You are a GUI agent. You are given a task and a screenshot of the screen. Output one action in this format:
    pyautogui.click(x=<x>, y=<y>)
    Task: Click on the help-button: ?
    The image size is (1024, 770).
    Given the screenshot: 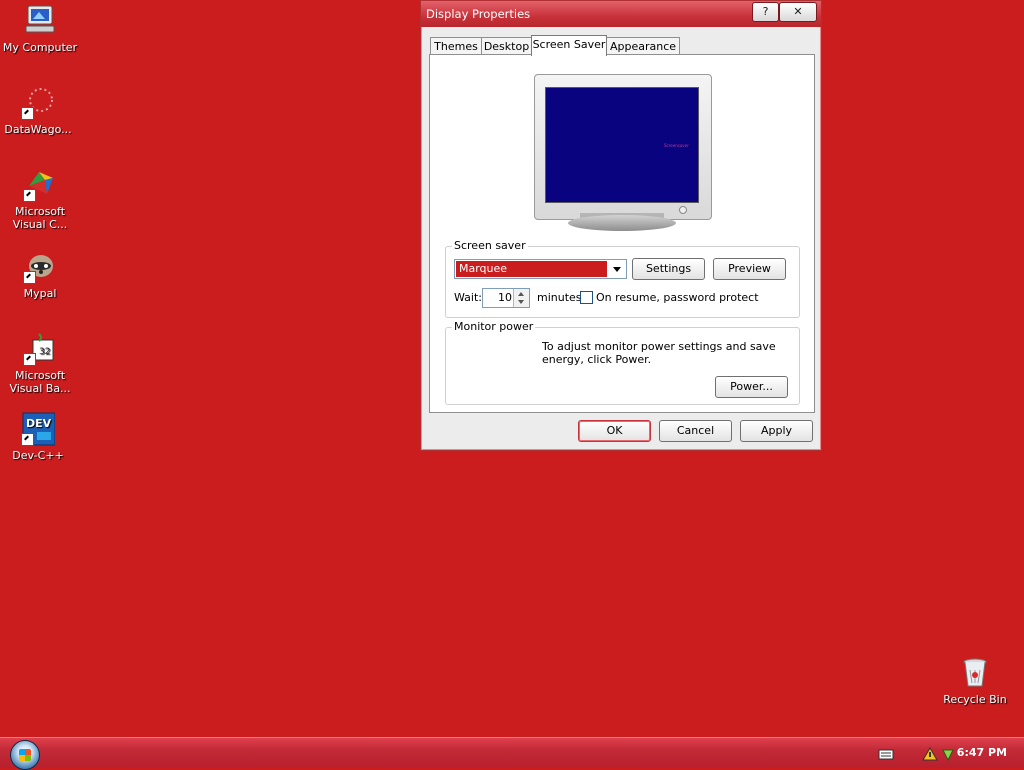 What is the action you would take?
    pyautogui.click(x=765, y=12)
    